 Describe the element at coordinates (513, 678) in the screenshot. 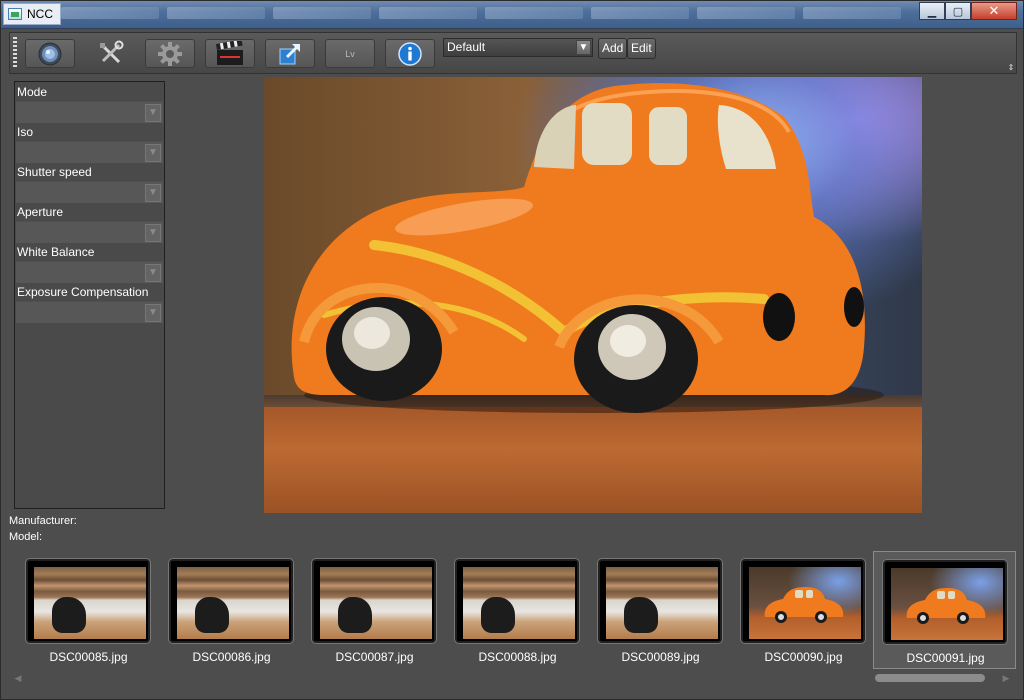

I see `thumbnail-scrollbar: ◀ ▶` at that location.